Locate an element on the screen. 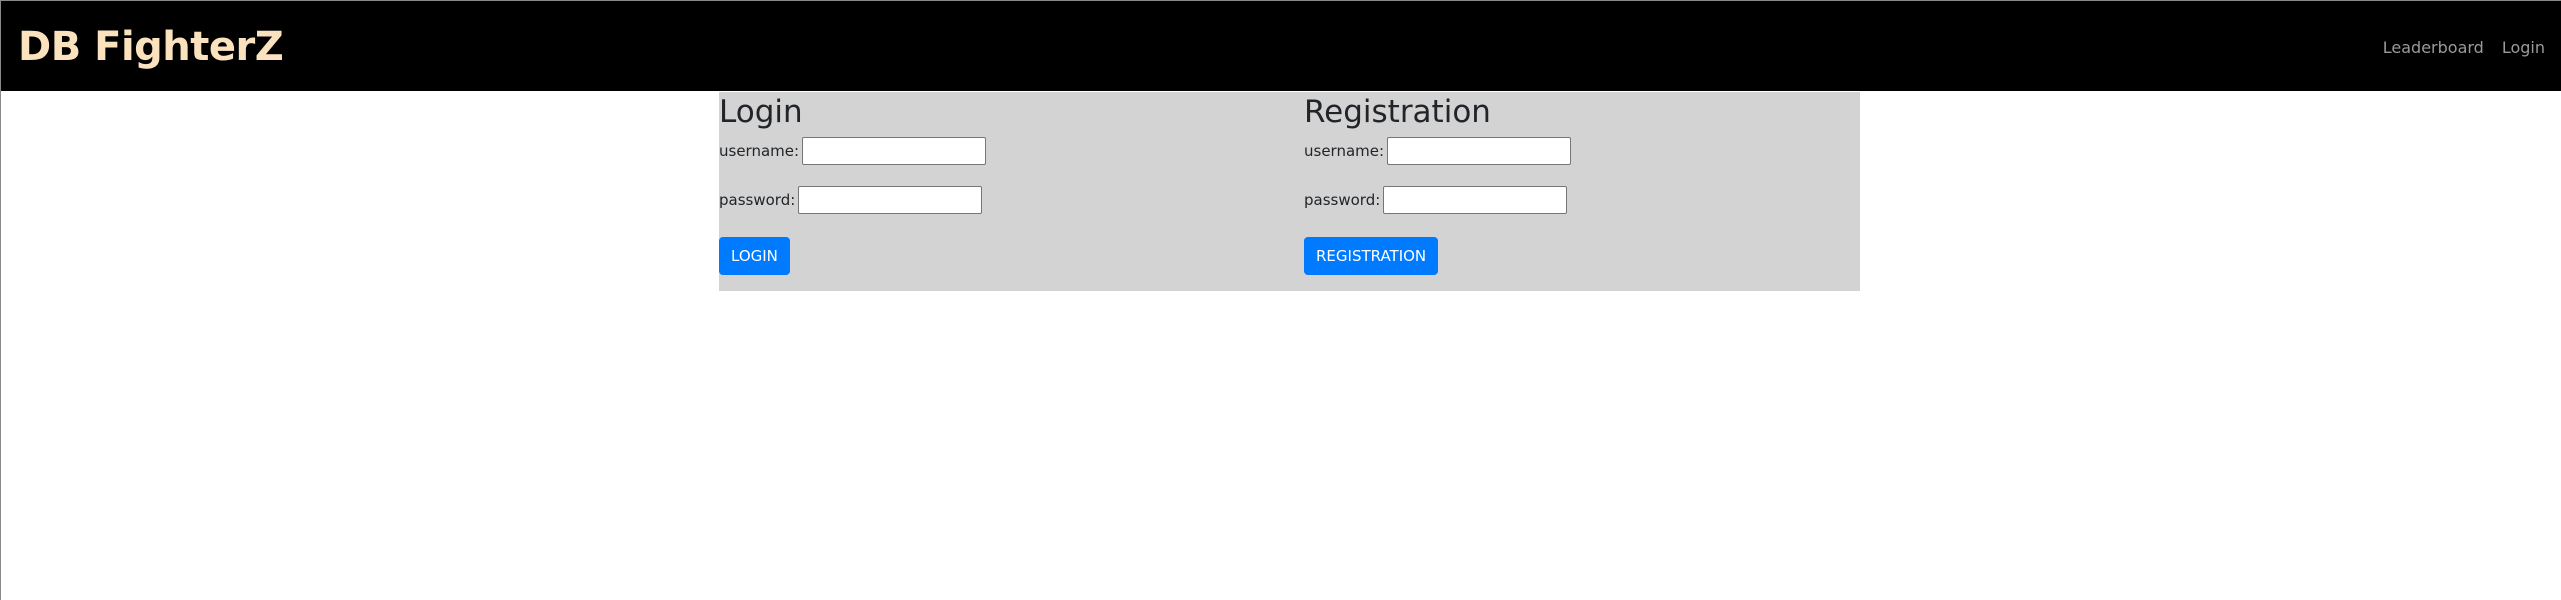 The height and width of the screenshot is (600, 2561). registration-password-row: password: is located at coordinates (1436, 200).